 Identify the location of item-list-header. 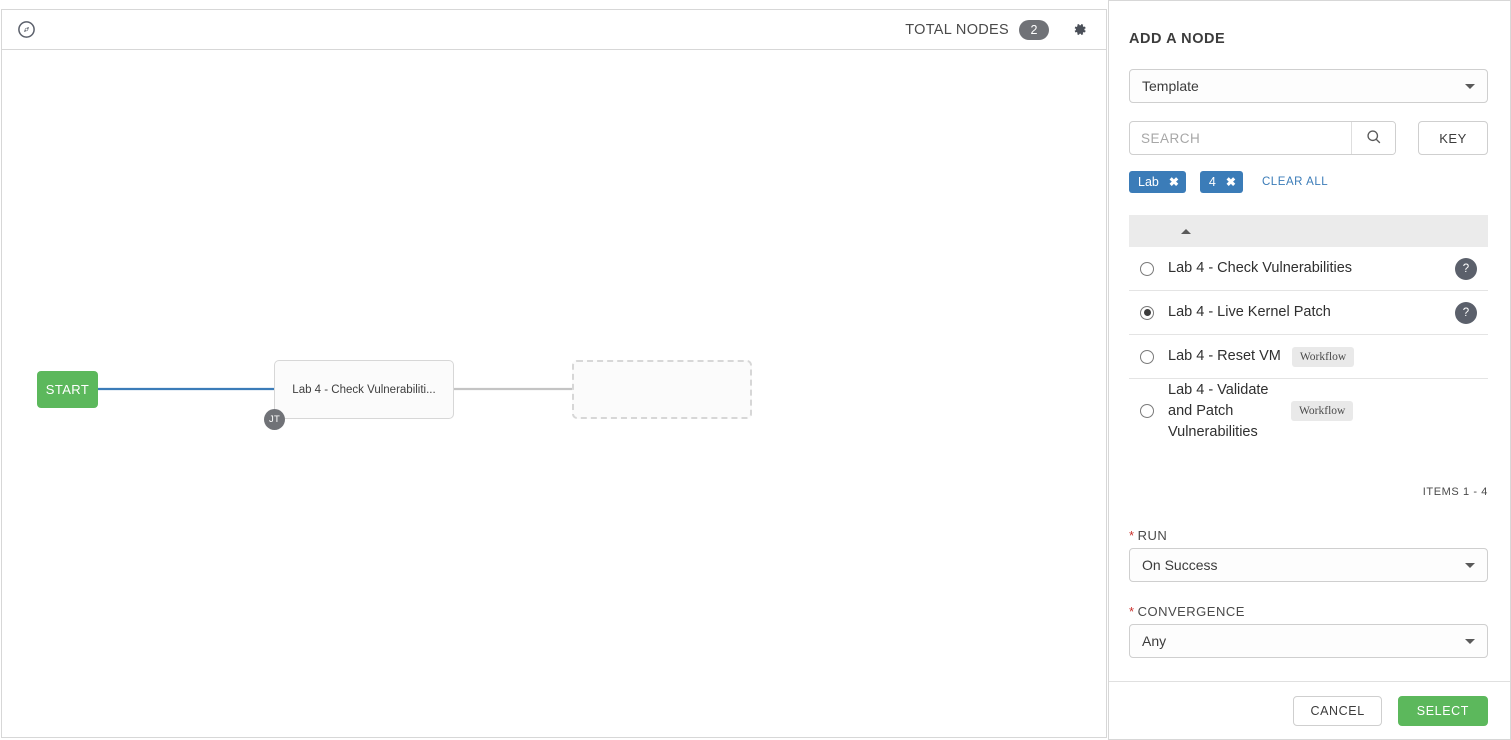
(1308, 231).